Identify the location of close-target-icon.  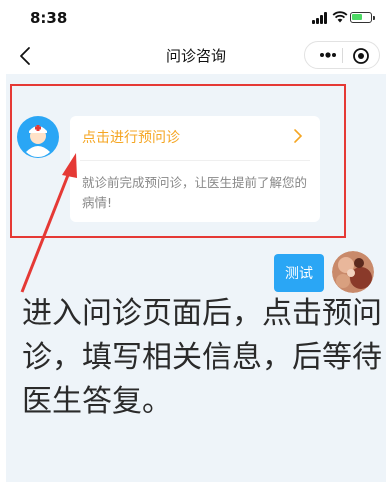
(361, 56).